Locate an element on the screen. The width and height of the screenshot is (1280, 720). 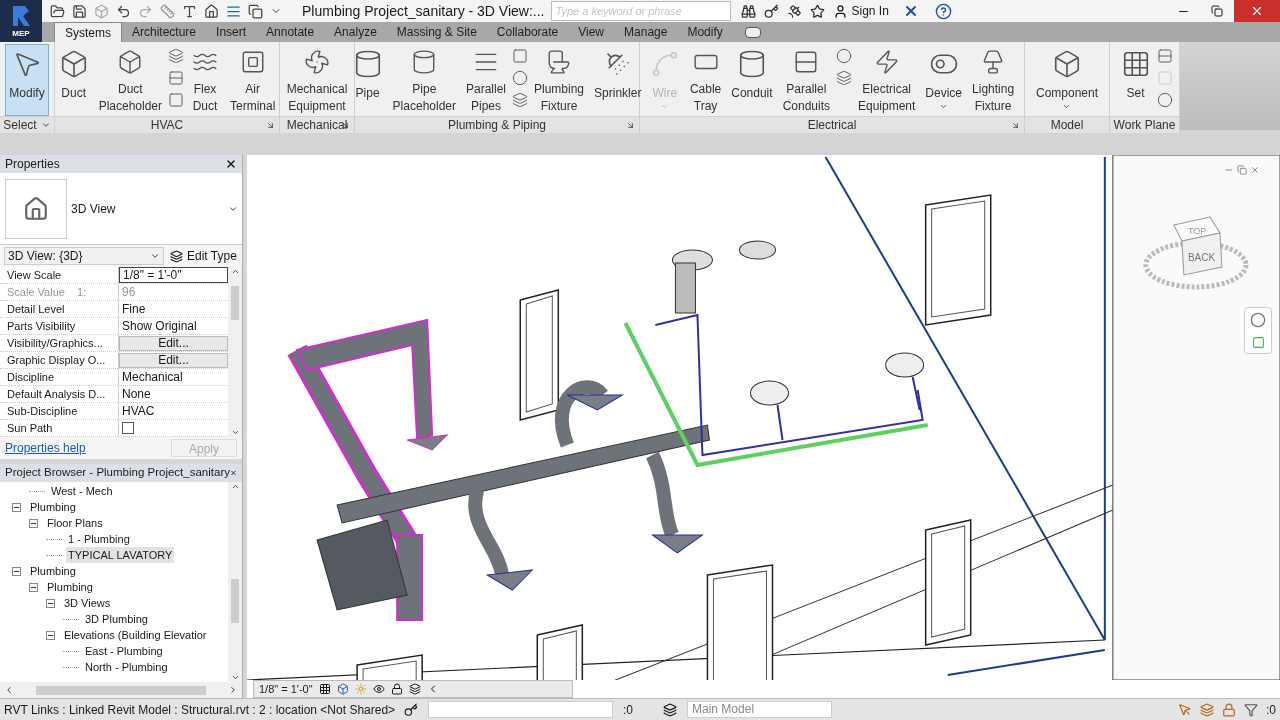
select-underlay-icon is located at coordinates (1207, 709).